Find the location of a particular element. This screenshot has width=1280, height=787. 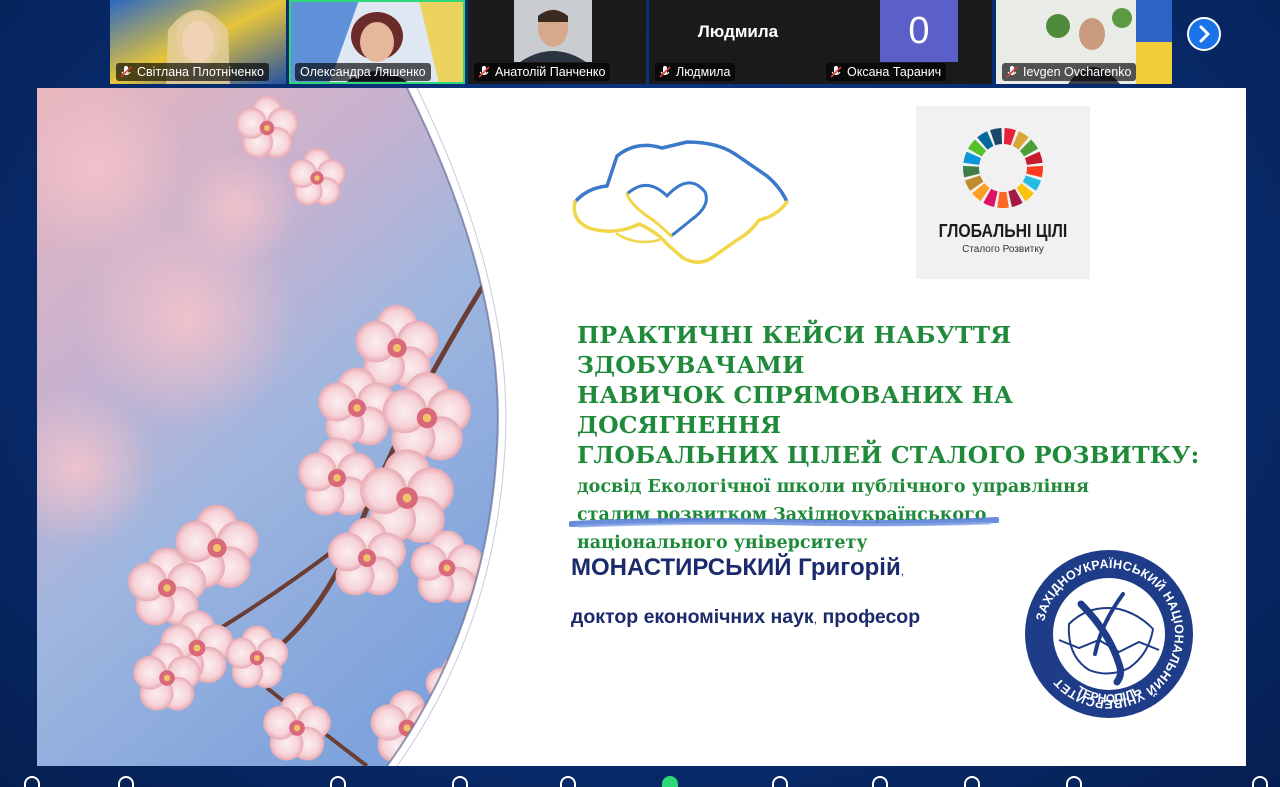

participant-tile: Анатолій Панченко is located at coordinates (557, 42).